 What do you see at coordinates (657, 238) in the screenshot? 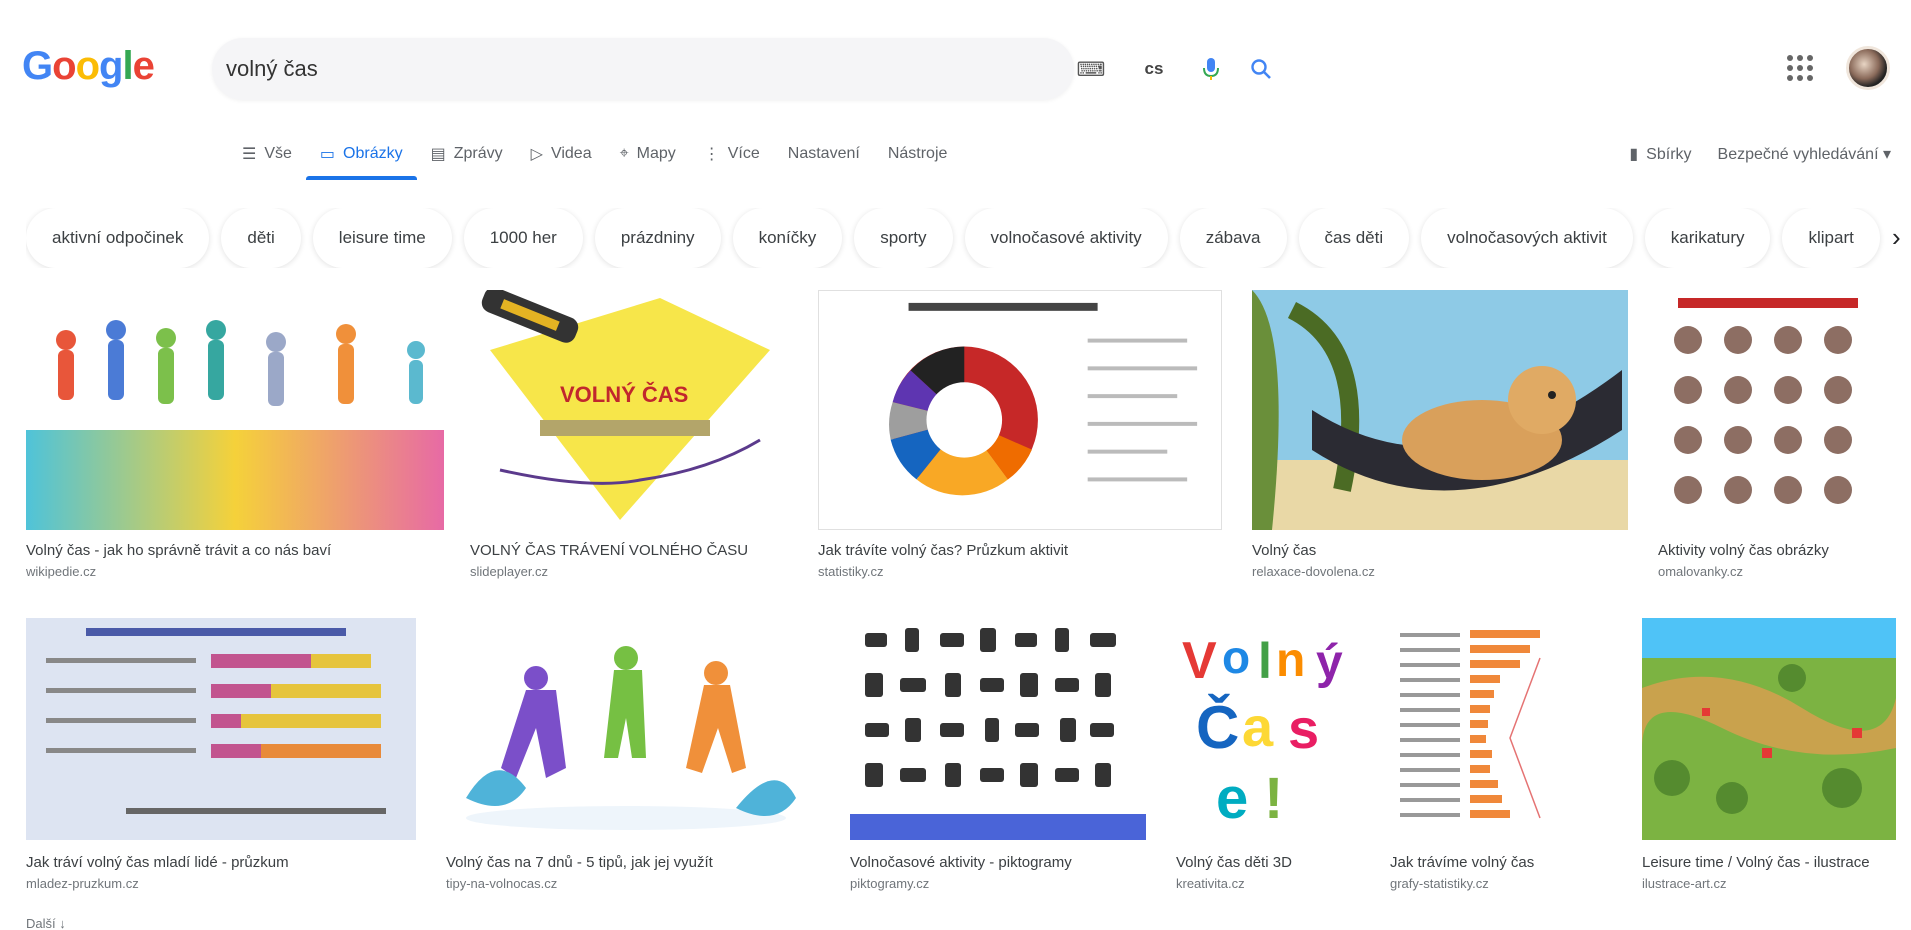
I see `chip: prázdniny` at bounding box center [657, 238].